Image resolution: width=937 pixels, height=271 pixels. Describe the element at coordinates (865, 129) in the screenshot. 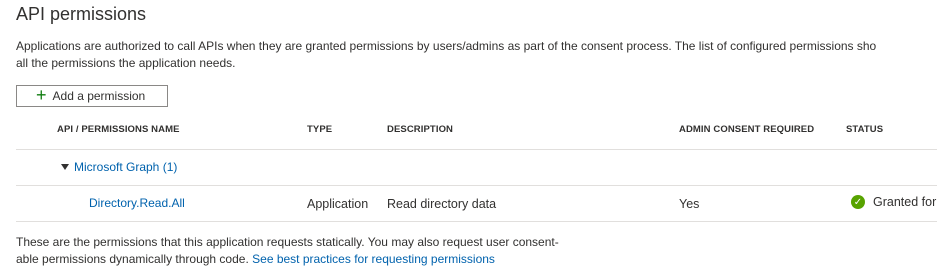

I see `column-header-status: STATUS` at that location.